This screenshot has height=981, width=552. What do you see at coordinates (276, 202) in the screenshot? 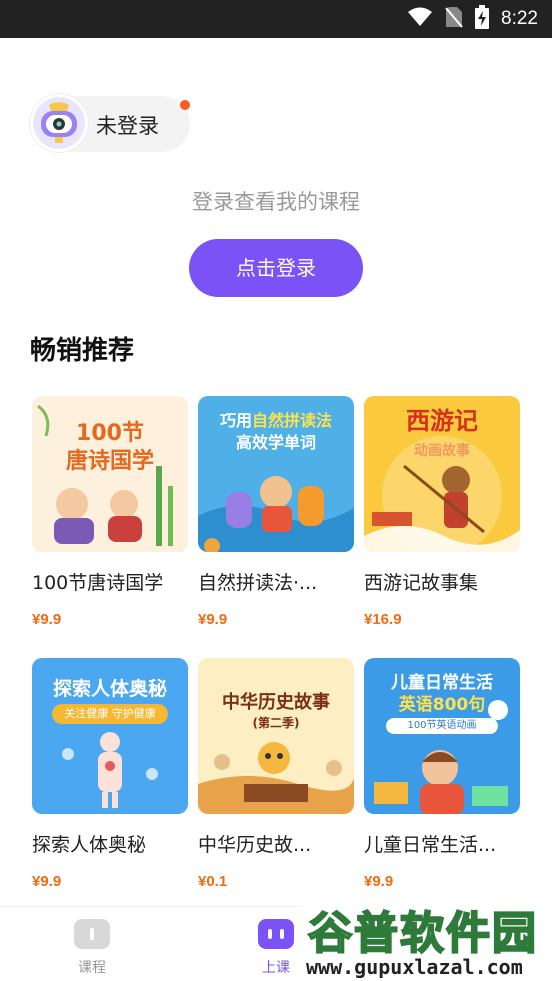
I see `login-tip: 登录查看我的课程` at bounding box center [276, 202].